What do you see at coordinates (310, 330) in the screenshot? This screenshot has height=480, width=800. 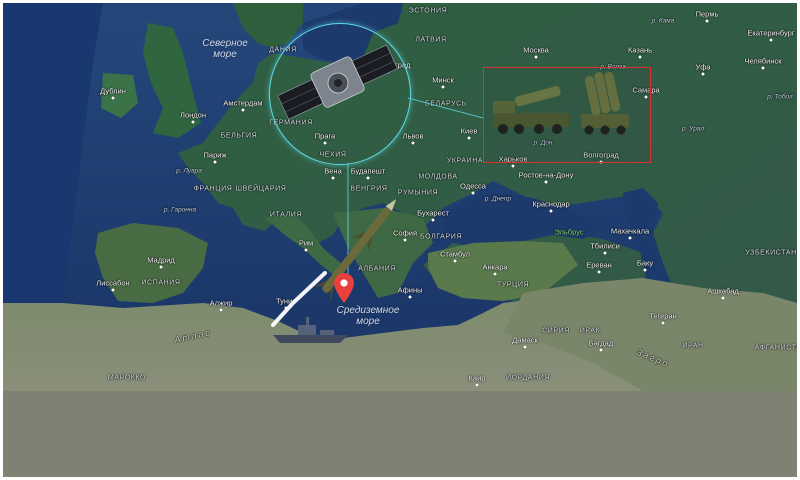 I see `warship-icon` at bounding box center [310, 330].